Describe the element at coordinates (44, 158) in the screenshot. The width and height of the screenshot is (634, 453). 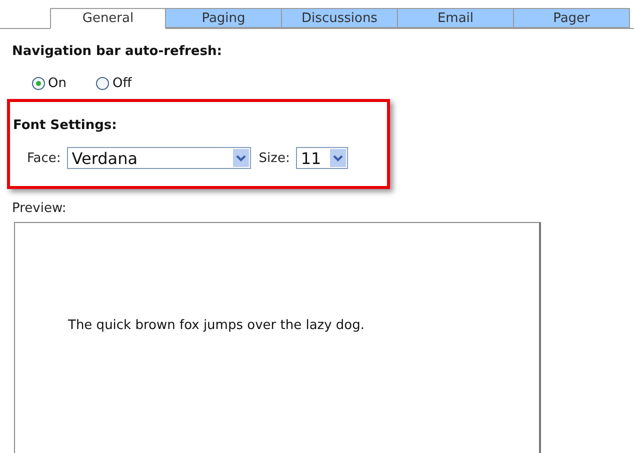
I see `field-label: Face:` at that location.